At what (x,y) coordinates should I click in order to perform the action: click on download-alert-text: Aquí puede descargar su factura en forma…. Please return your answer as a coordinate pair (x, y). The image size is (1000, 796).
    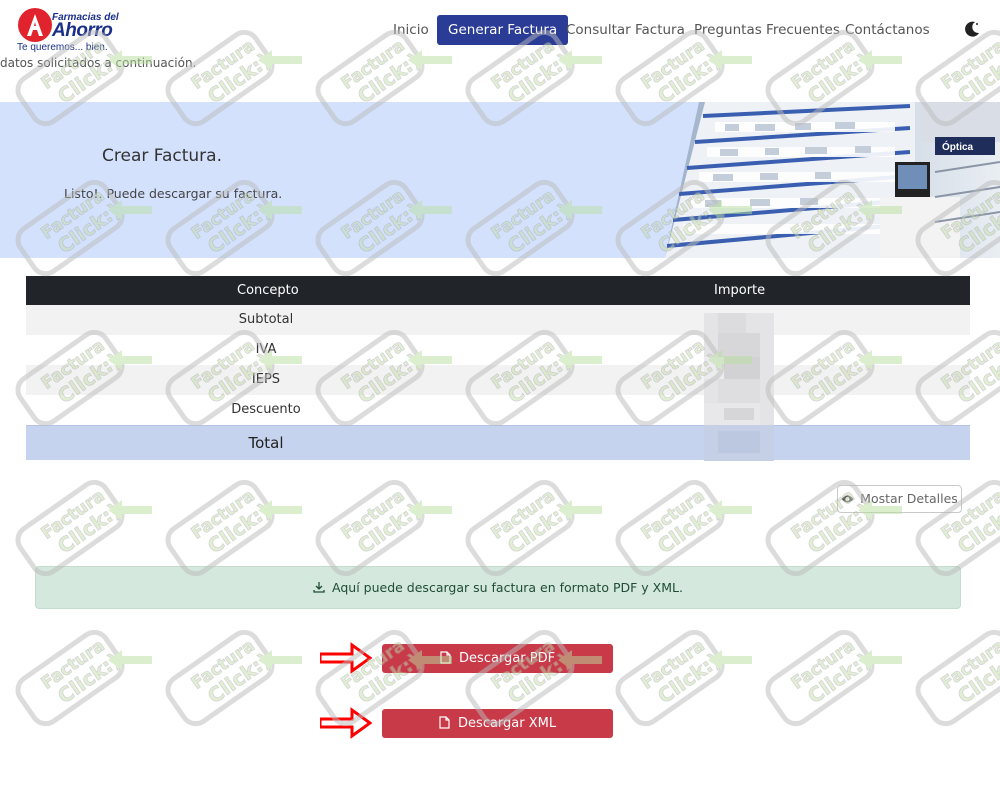
    Looking at the image, I should click on (507, 587).